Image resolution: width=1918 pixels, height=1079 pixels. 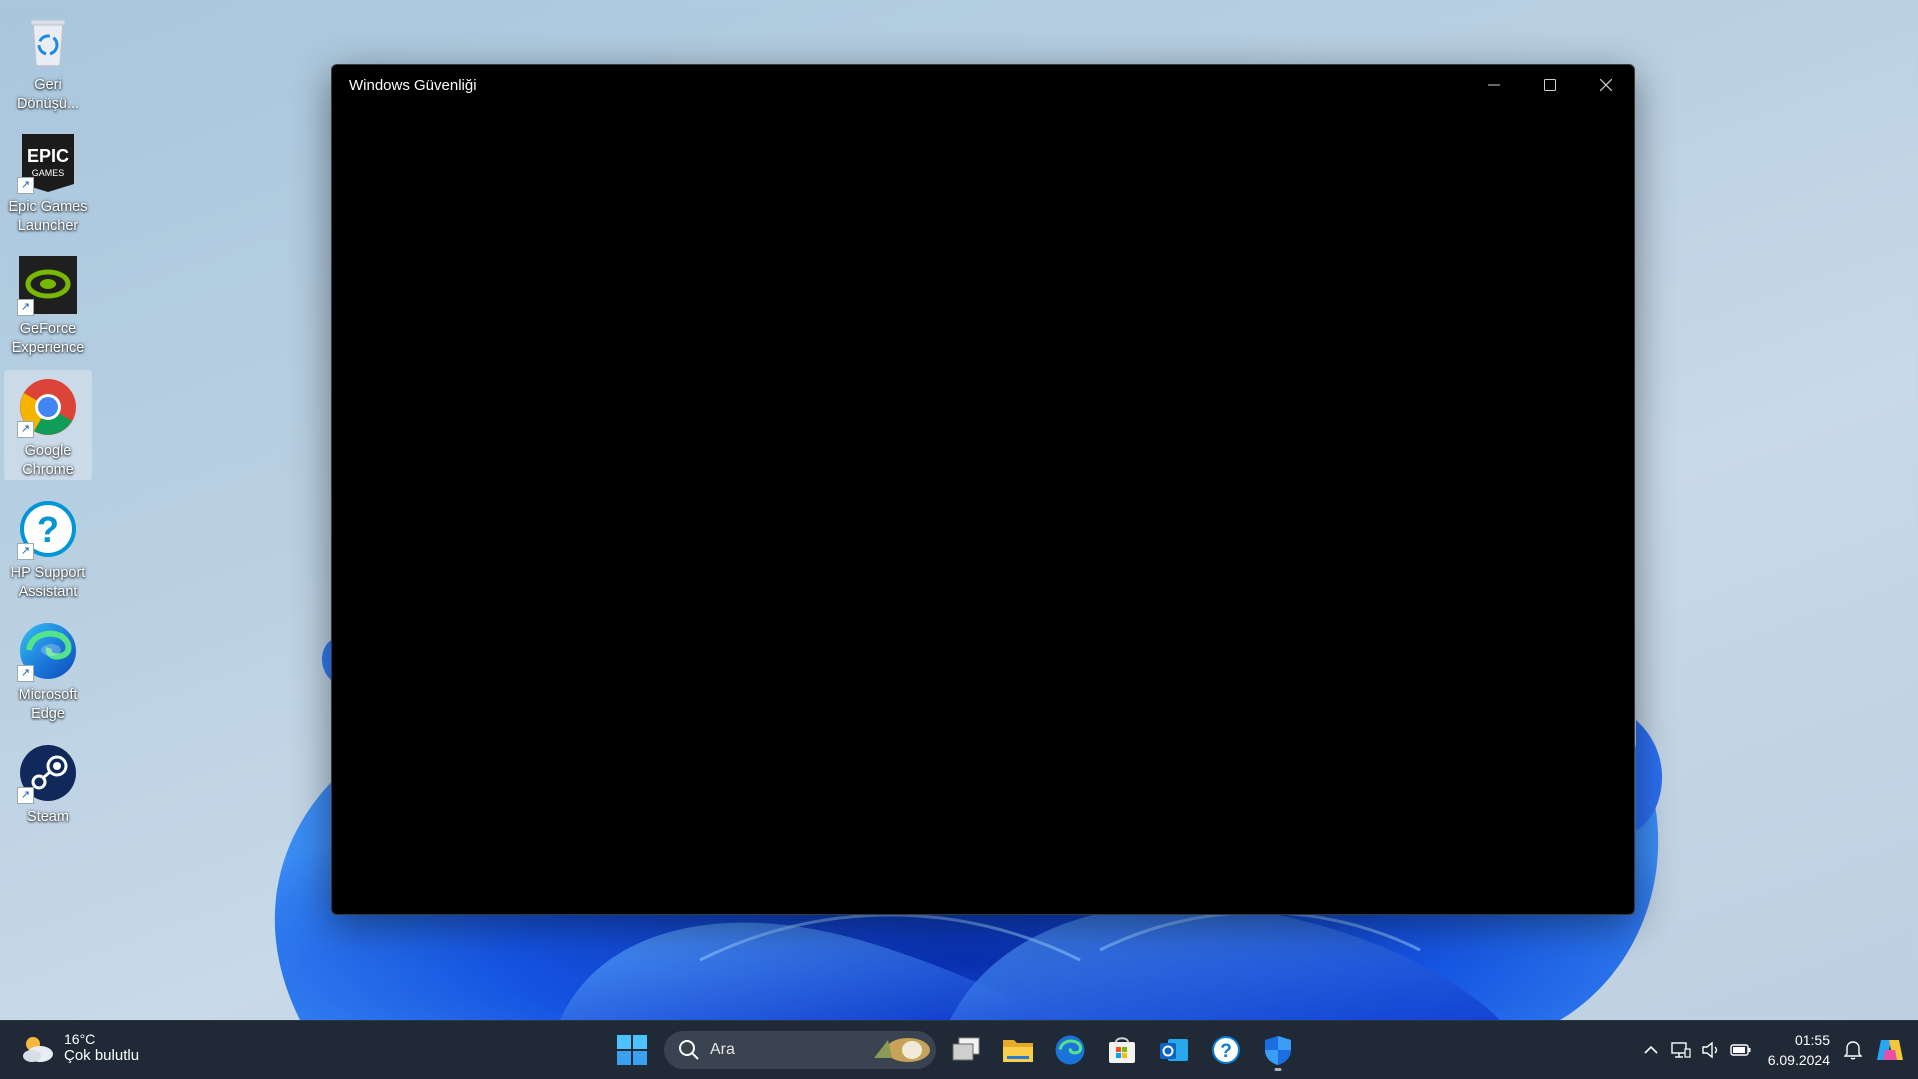 What do you see at coordinates (48, 338) in the screenshot?
I see `desktop-icon-label: GeForce Experience` at bounding box center [48, 338].